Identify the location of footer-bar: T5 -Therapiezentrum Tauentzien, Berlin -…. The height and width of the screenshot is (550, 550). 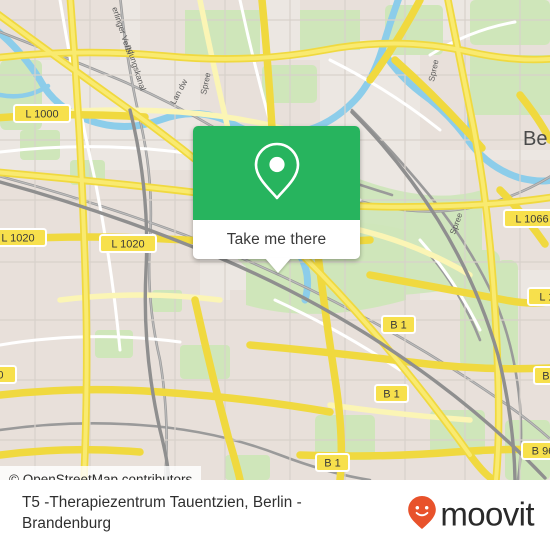
(275, 515).